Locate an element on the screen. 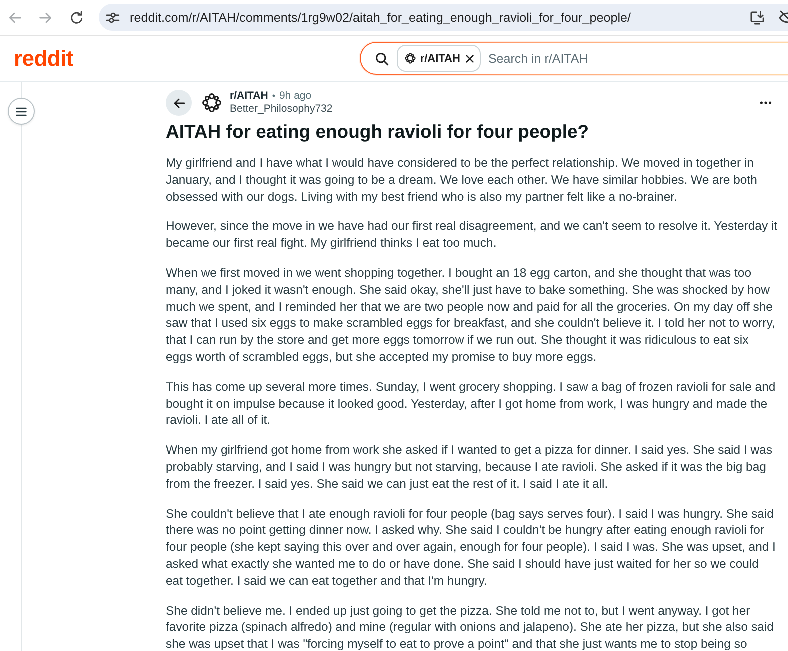  menu-button is located at coordinates (21, 111).